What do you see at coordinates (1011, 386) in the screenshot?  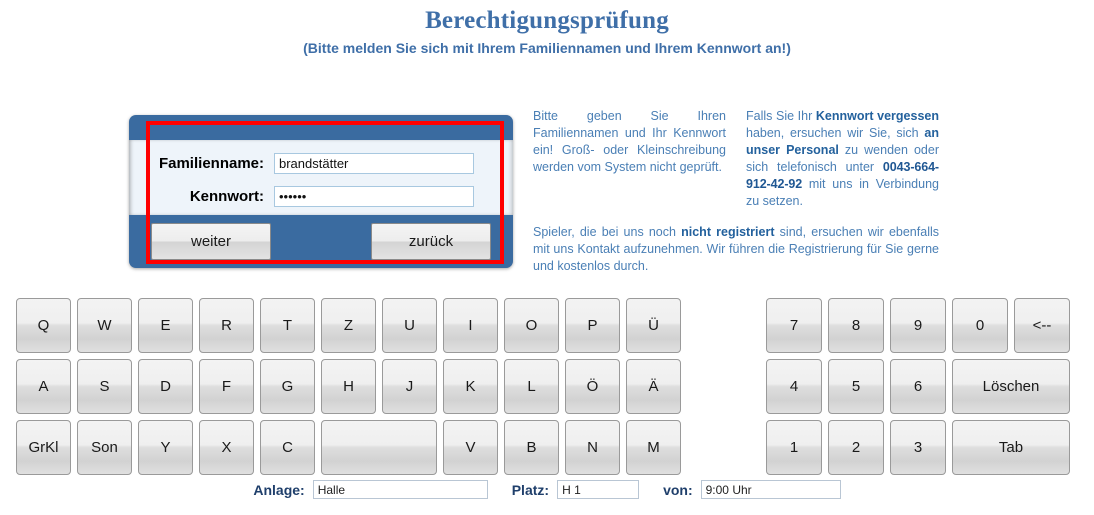 I see `numpad-key-löschen: Löschen` at bounding box center [1011, 386].